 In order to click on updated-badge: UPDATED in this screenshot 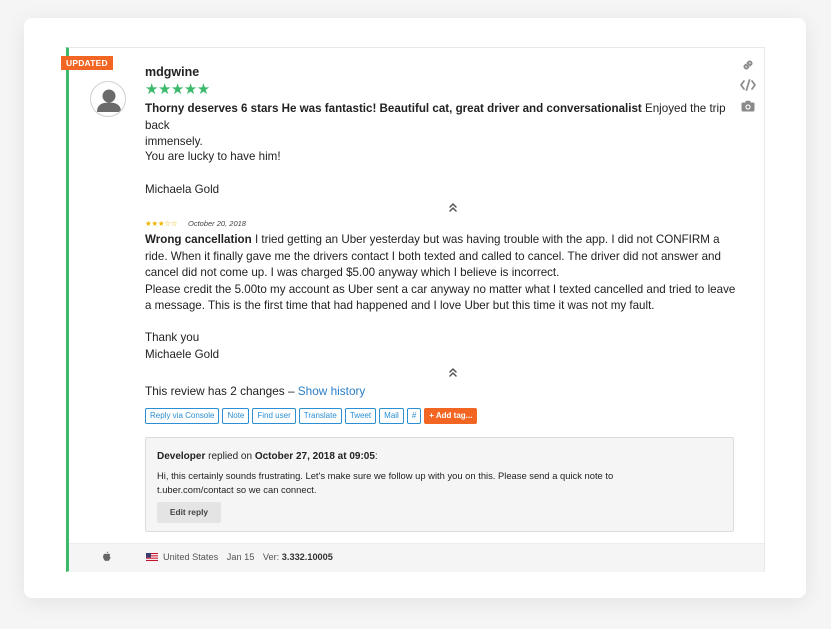, I will do `click(87, 63)`.